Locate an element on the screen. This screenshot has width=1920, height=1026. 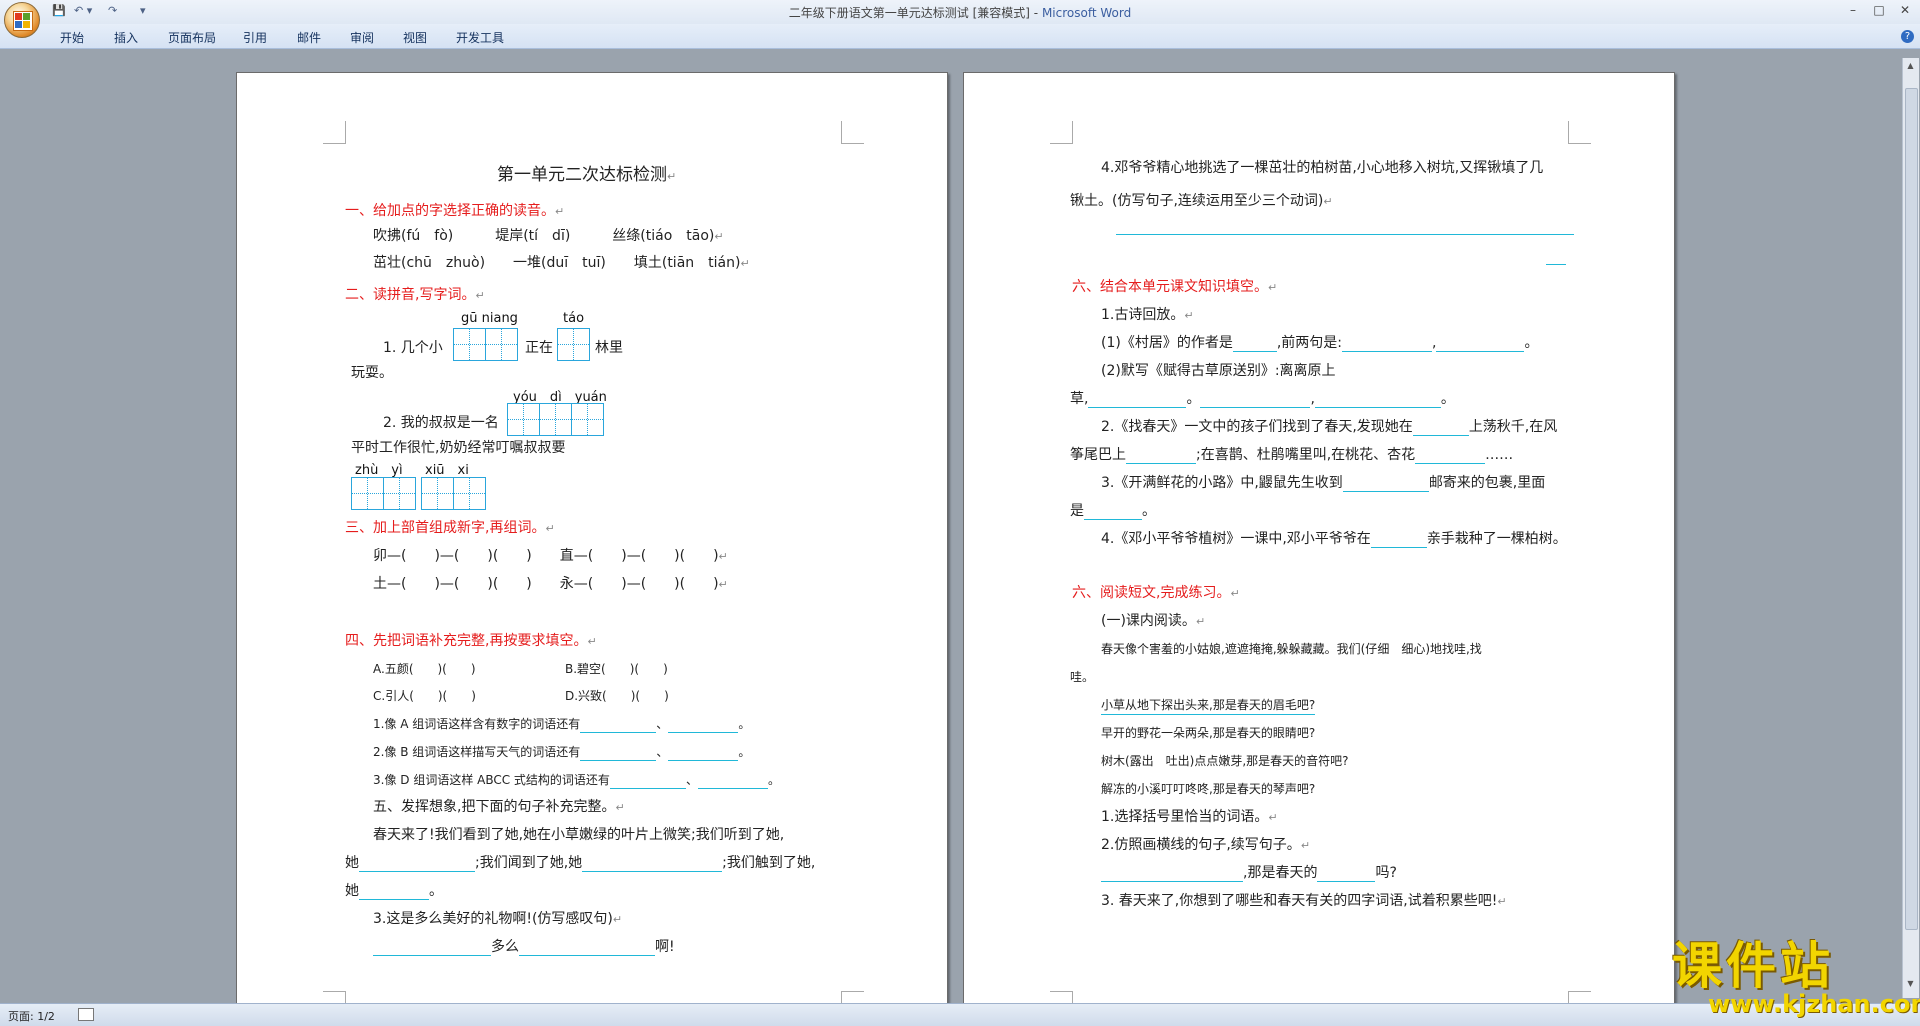
pinyin-label: gū niang is located at coordinates (489, 318).